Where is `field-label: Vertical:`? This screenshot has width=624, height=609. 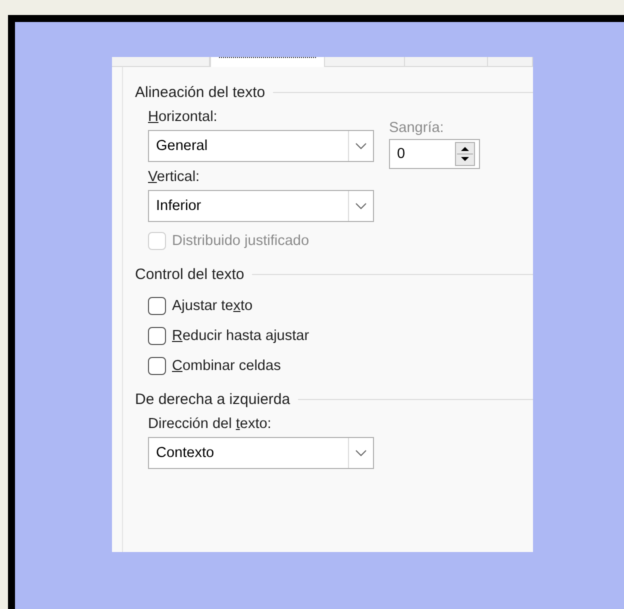 field-label: Vertical: is located at coordinates (174, 177).